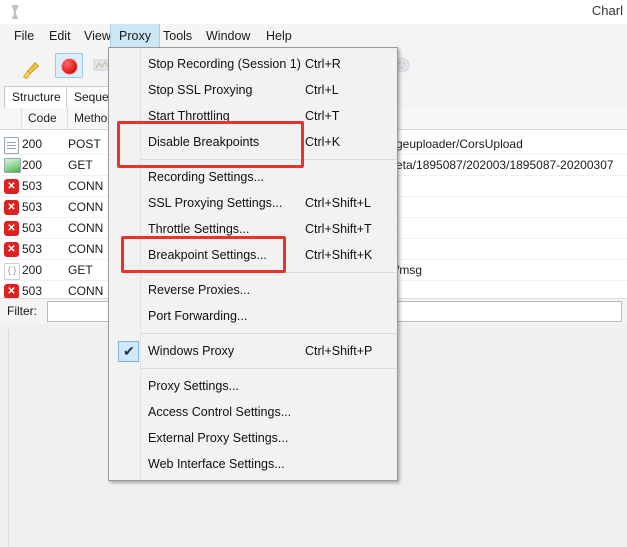 This screenshot has width=627, height=547. What do you see at coordinates (607, 10) in the screenshot?
I see `window-title: Charl` at bounding box center [607, 10].